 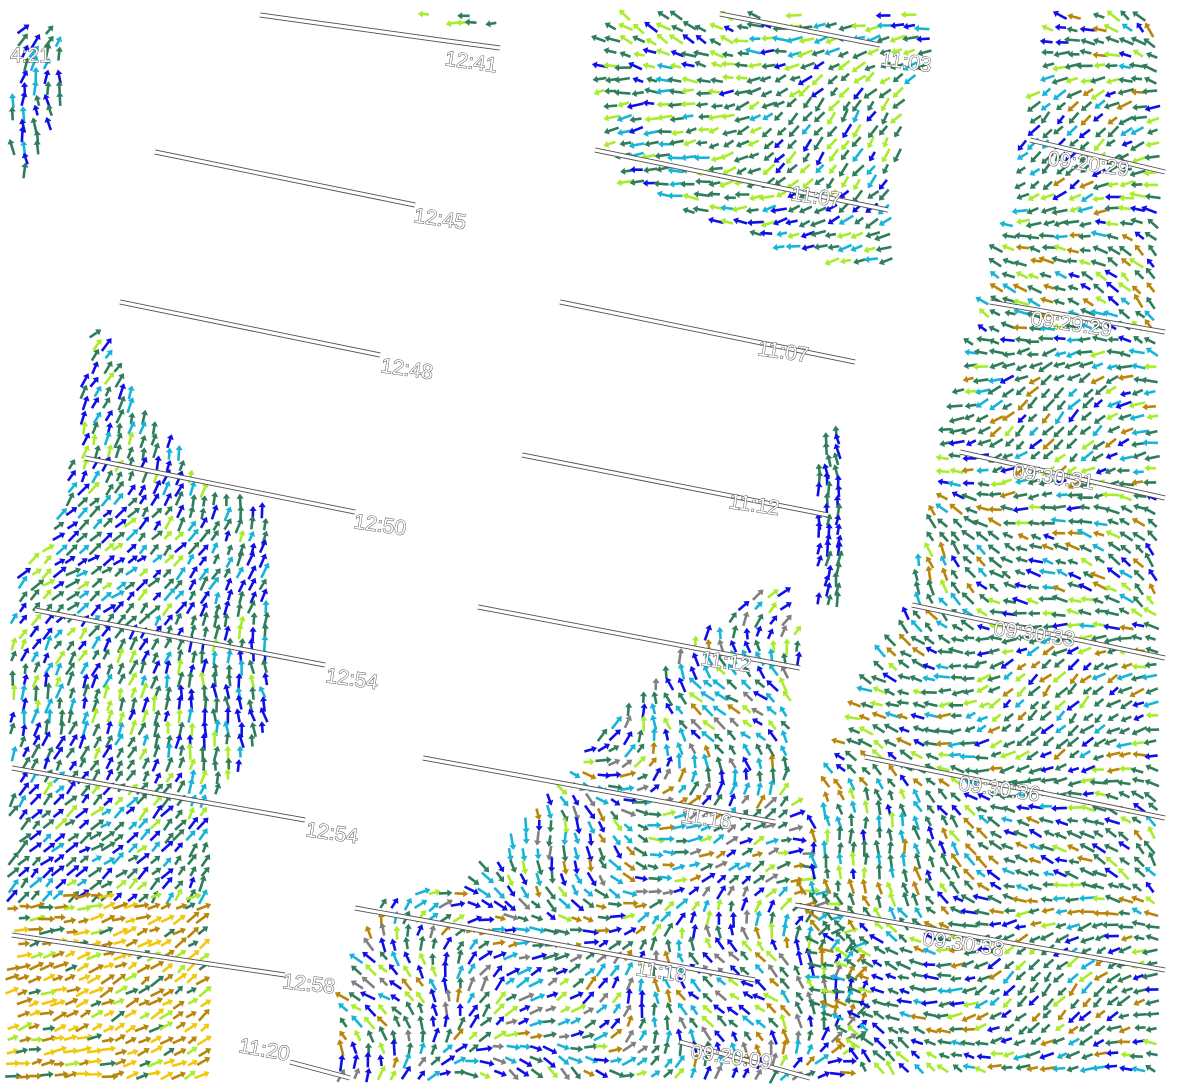 I want to click on time-label-09-30-33: 09:30:33, so click(x=1034, y=634).